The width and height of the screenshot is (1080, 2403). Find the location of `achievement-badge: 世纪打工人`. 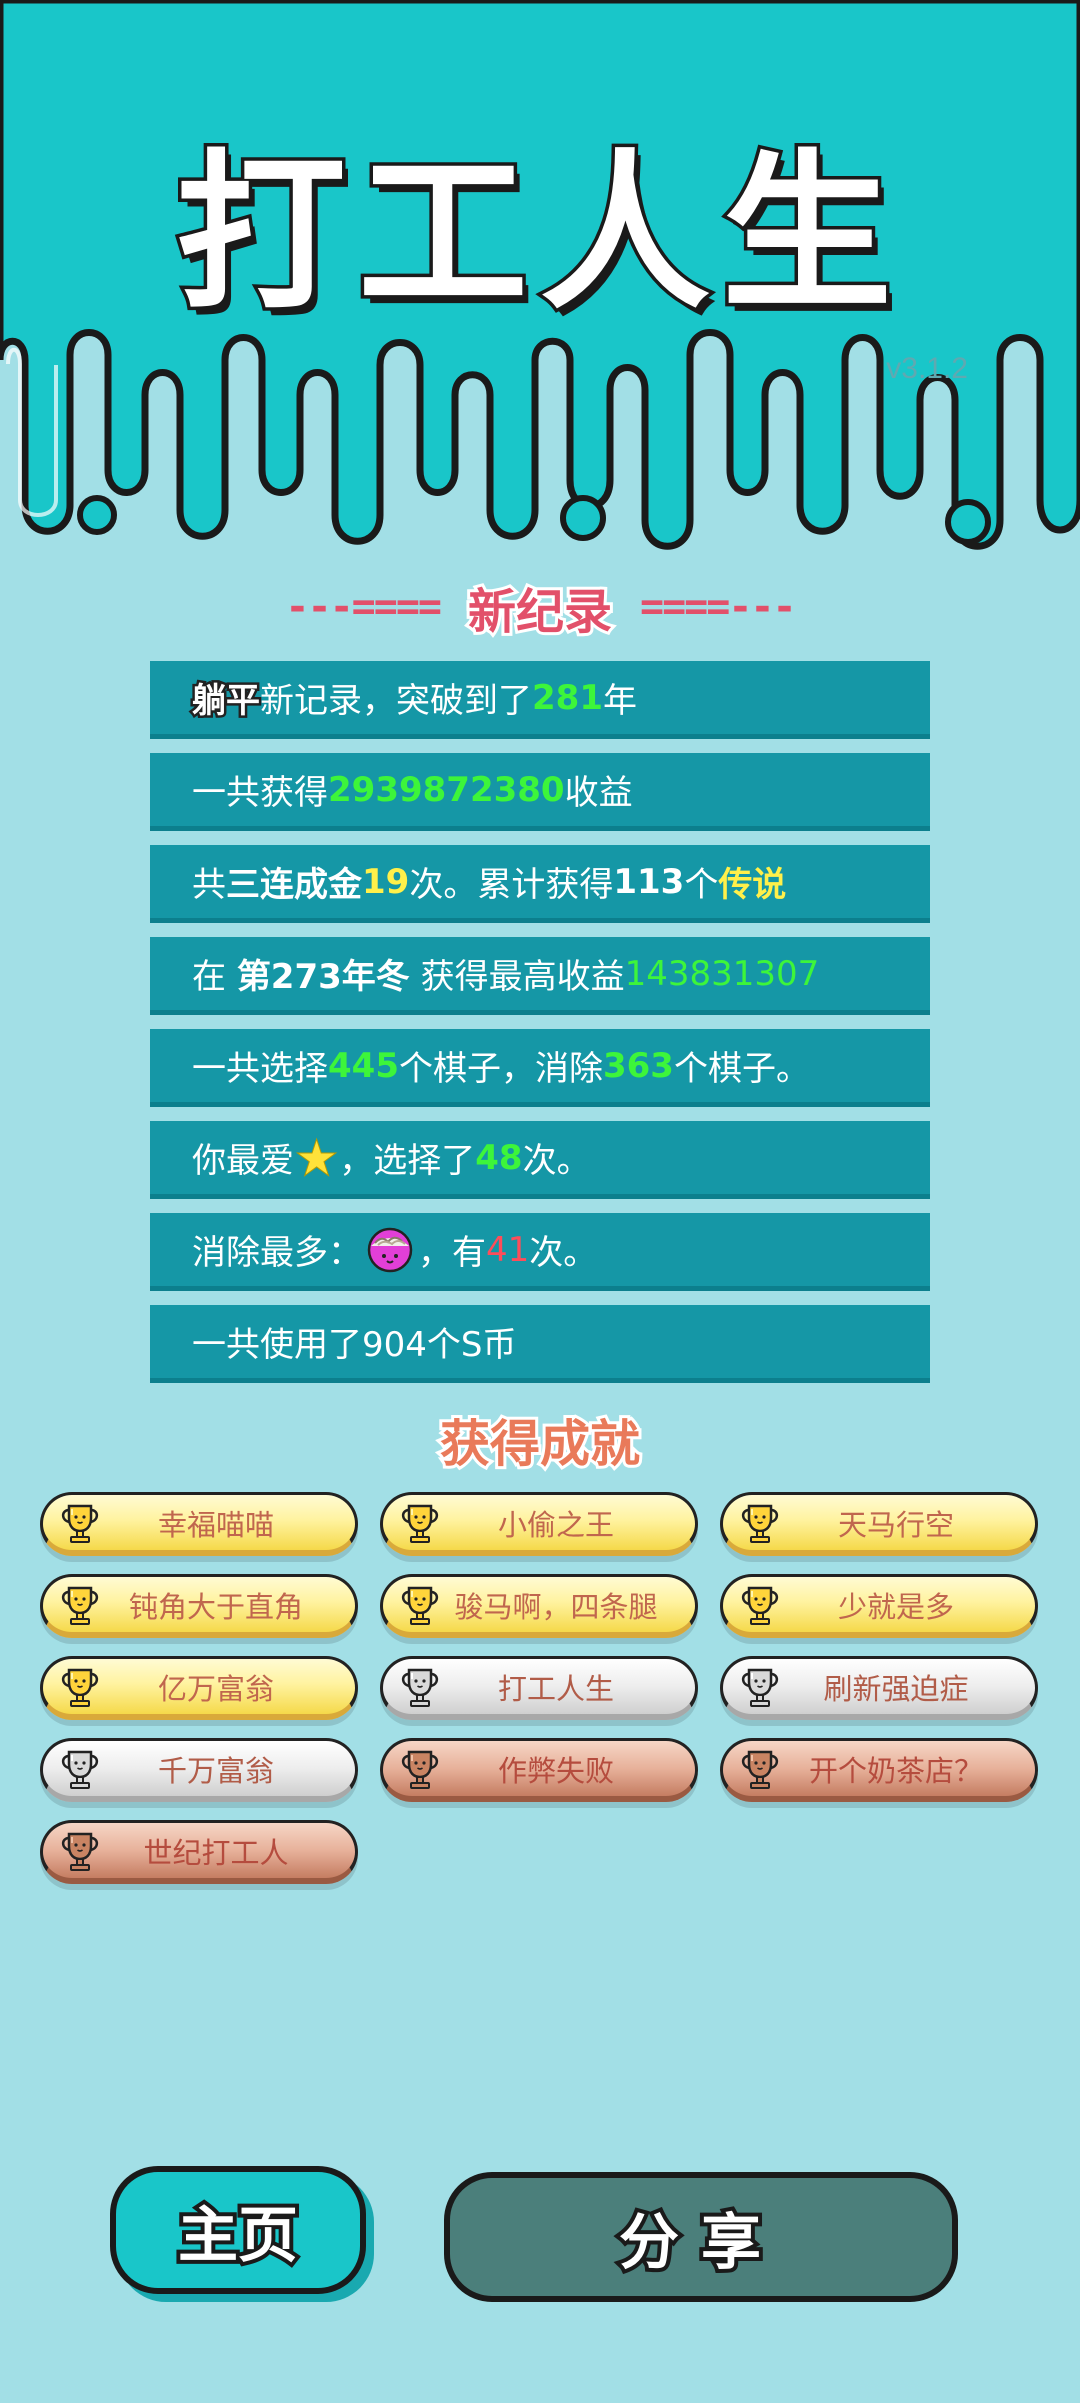

achievement-badge: 世纪打工人 is located at coordinates (199, 1852).